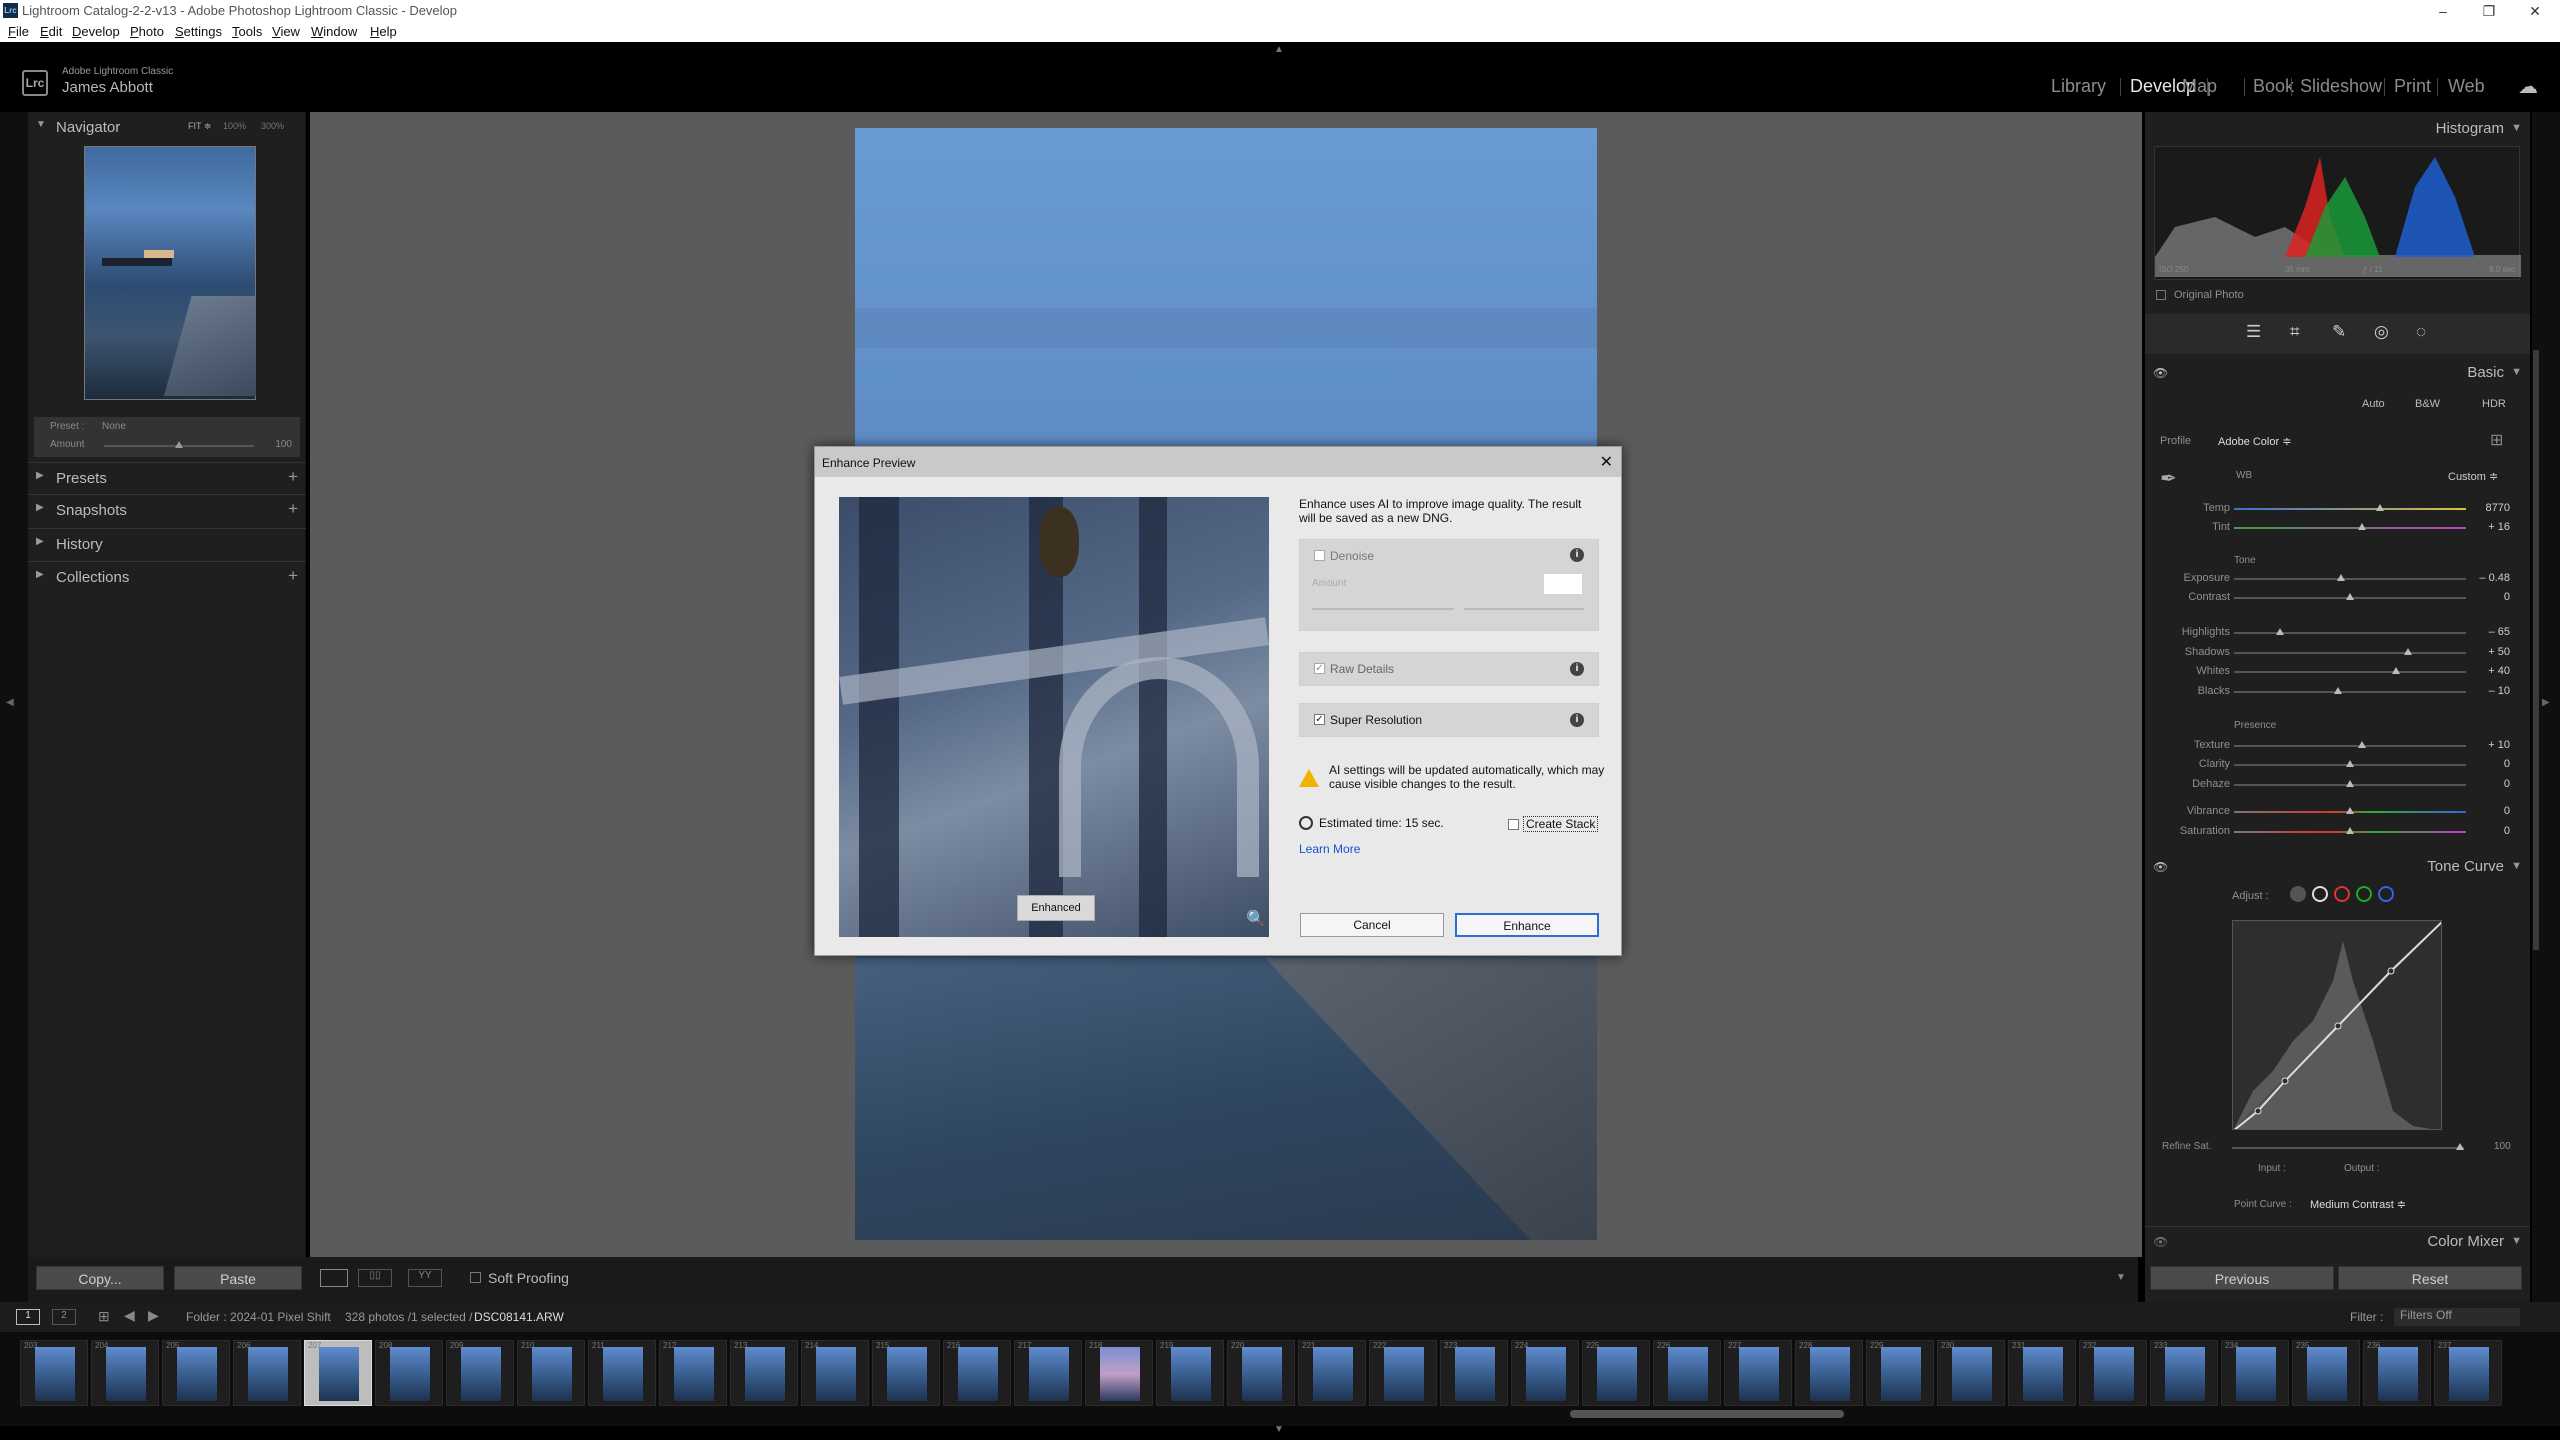  What do you see at coordinates (1329, 849) in the screenshot?
I see `learn-more-link: Learn More` at bounding box center [1329, 849].